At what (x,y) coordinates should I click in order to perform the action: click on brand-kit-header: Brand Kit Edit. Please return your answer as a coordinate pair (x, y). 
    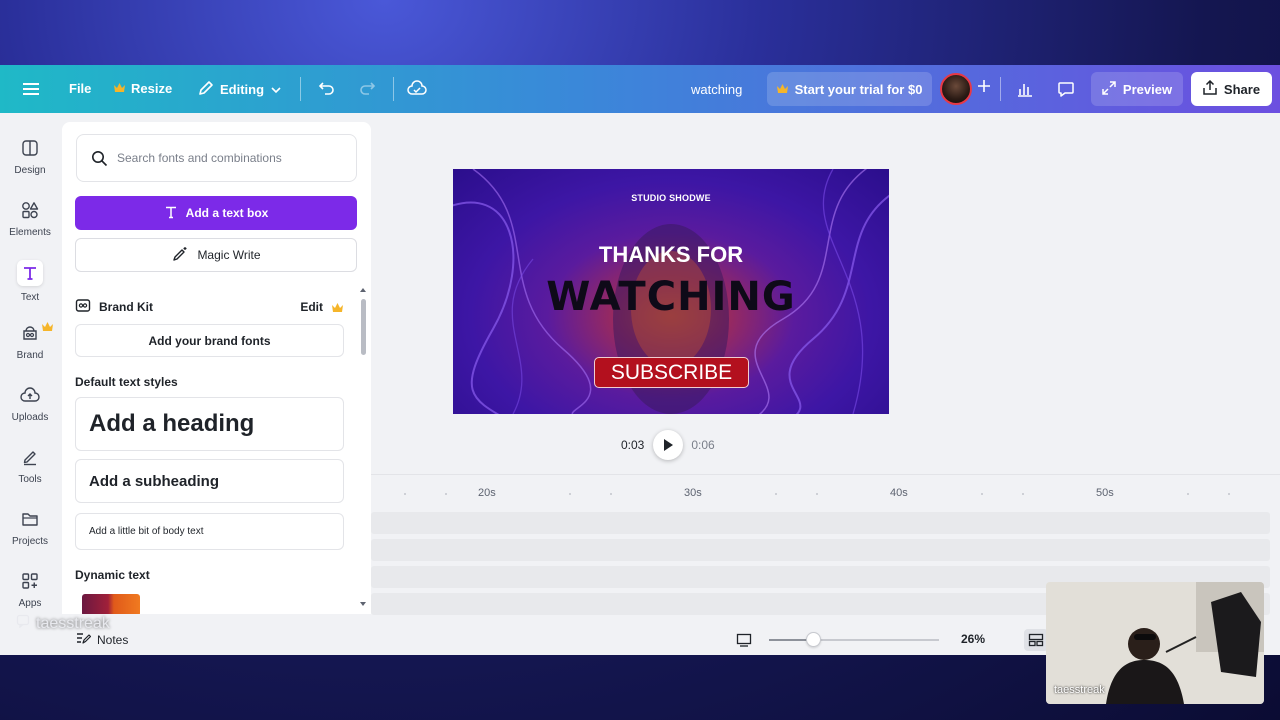
    Looking at the image, I should click on (210, 307).